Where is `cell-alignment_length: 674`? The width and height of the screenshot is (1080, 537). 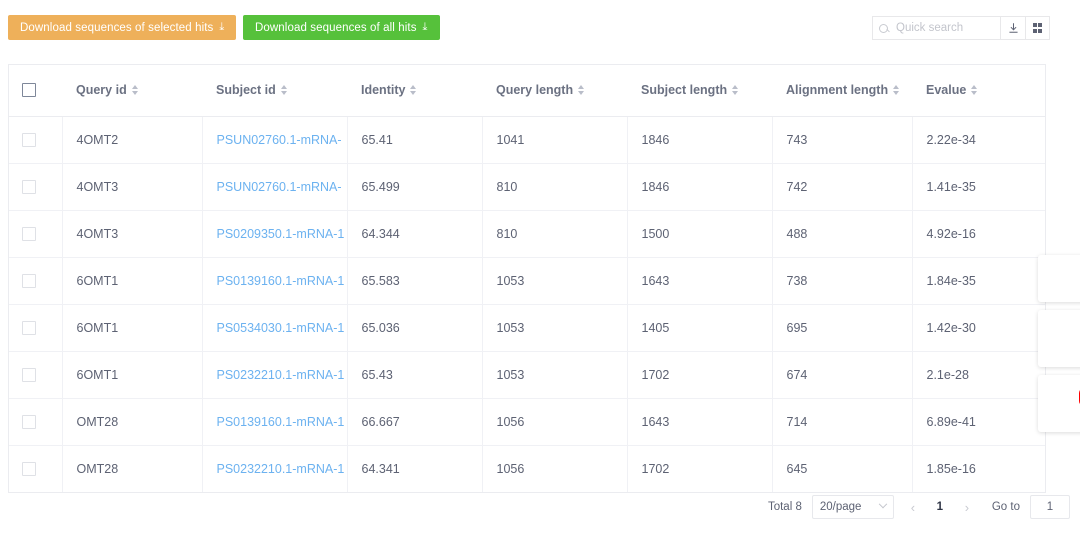
cell-alignment_length: 674 is located at coordinates (842, 375).